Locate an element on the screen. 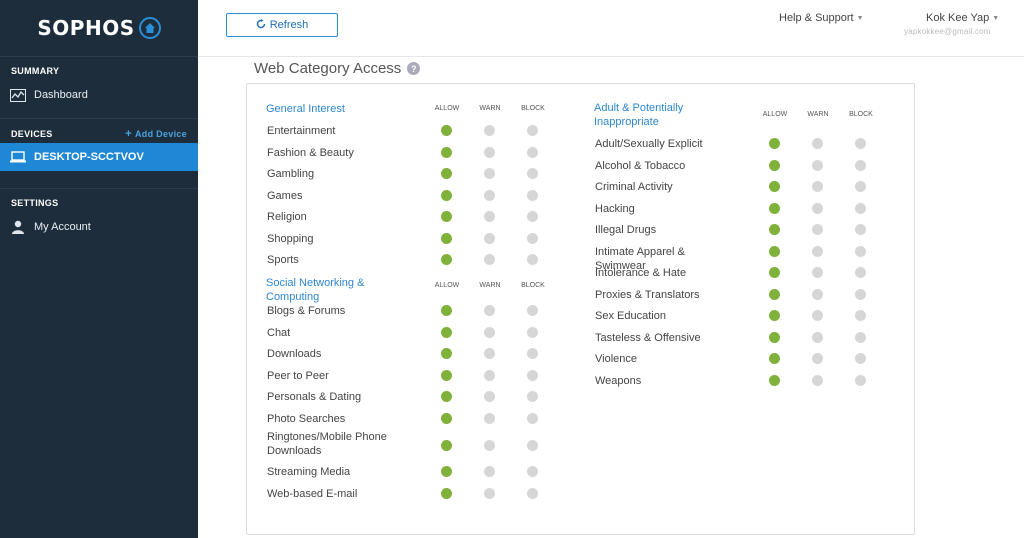 The image size is (1024, 538). sidebar-item-my-account: My Account is located at coordinates (99, 227).